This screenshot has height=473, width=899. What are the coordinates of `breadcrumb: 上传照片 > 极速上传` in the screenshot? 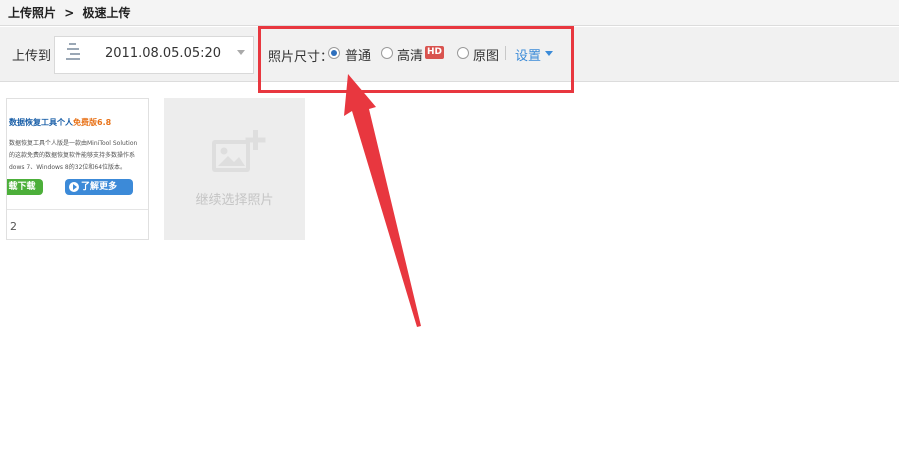 It's located at (449, 13).